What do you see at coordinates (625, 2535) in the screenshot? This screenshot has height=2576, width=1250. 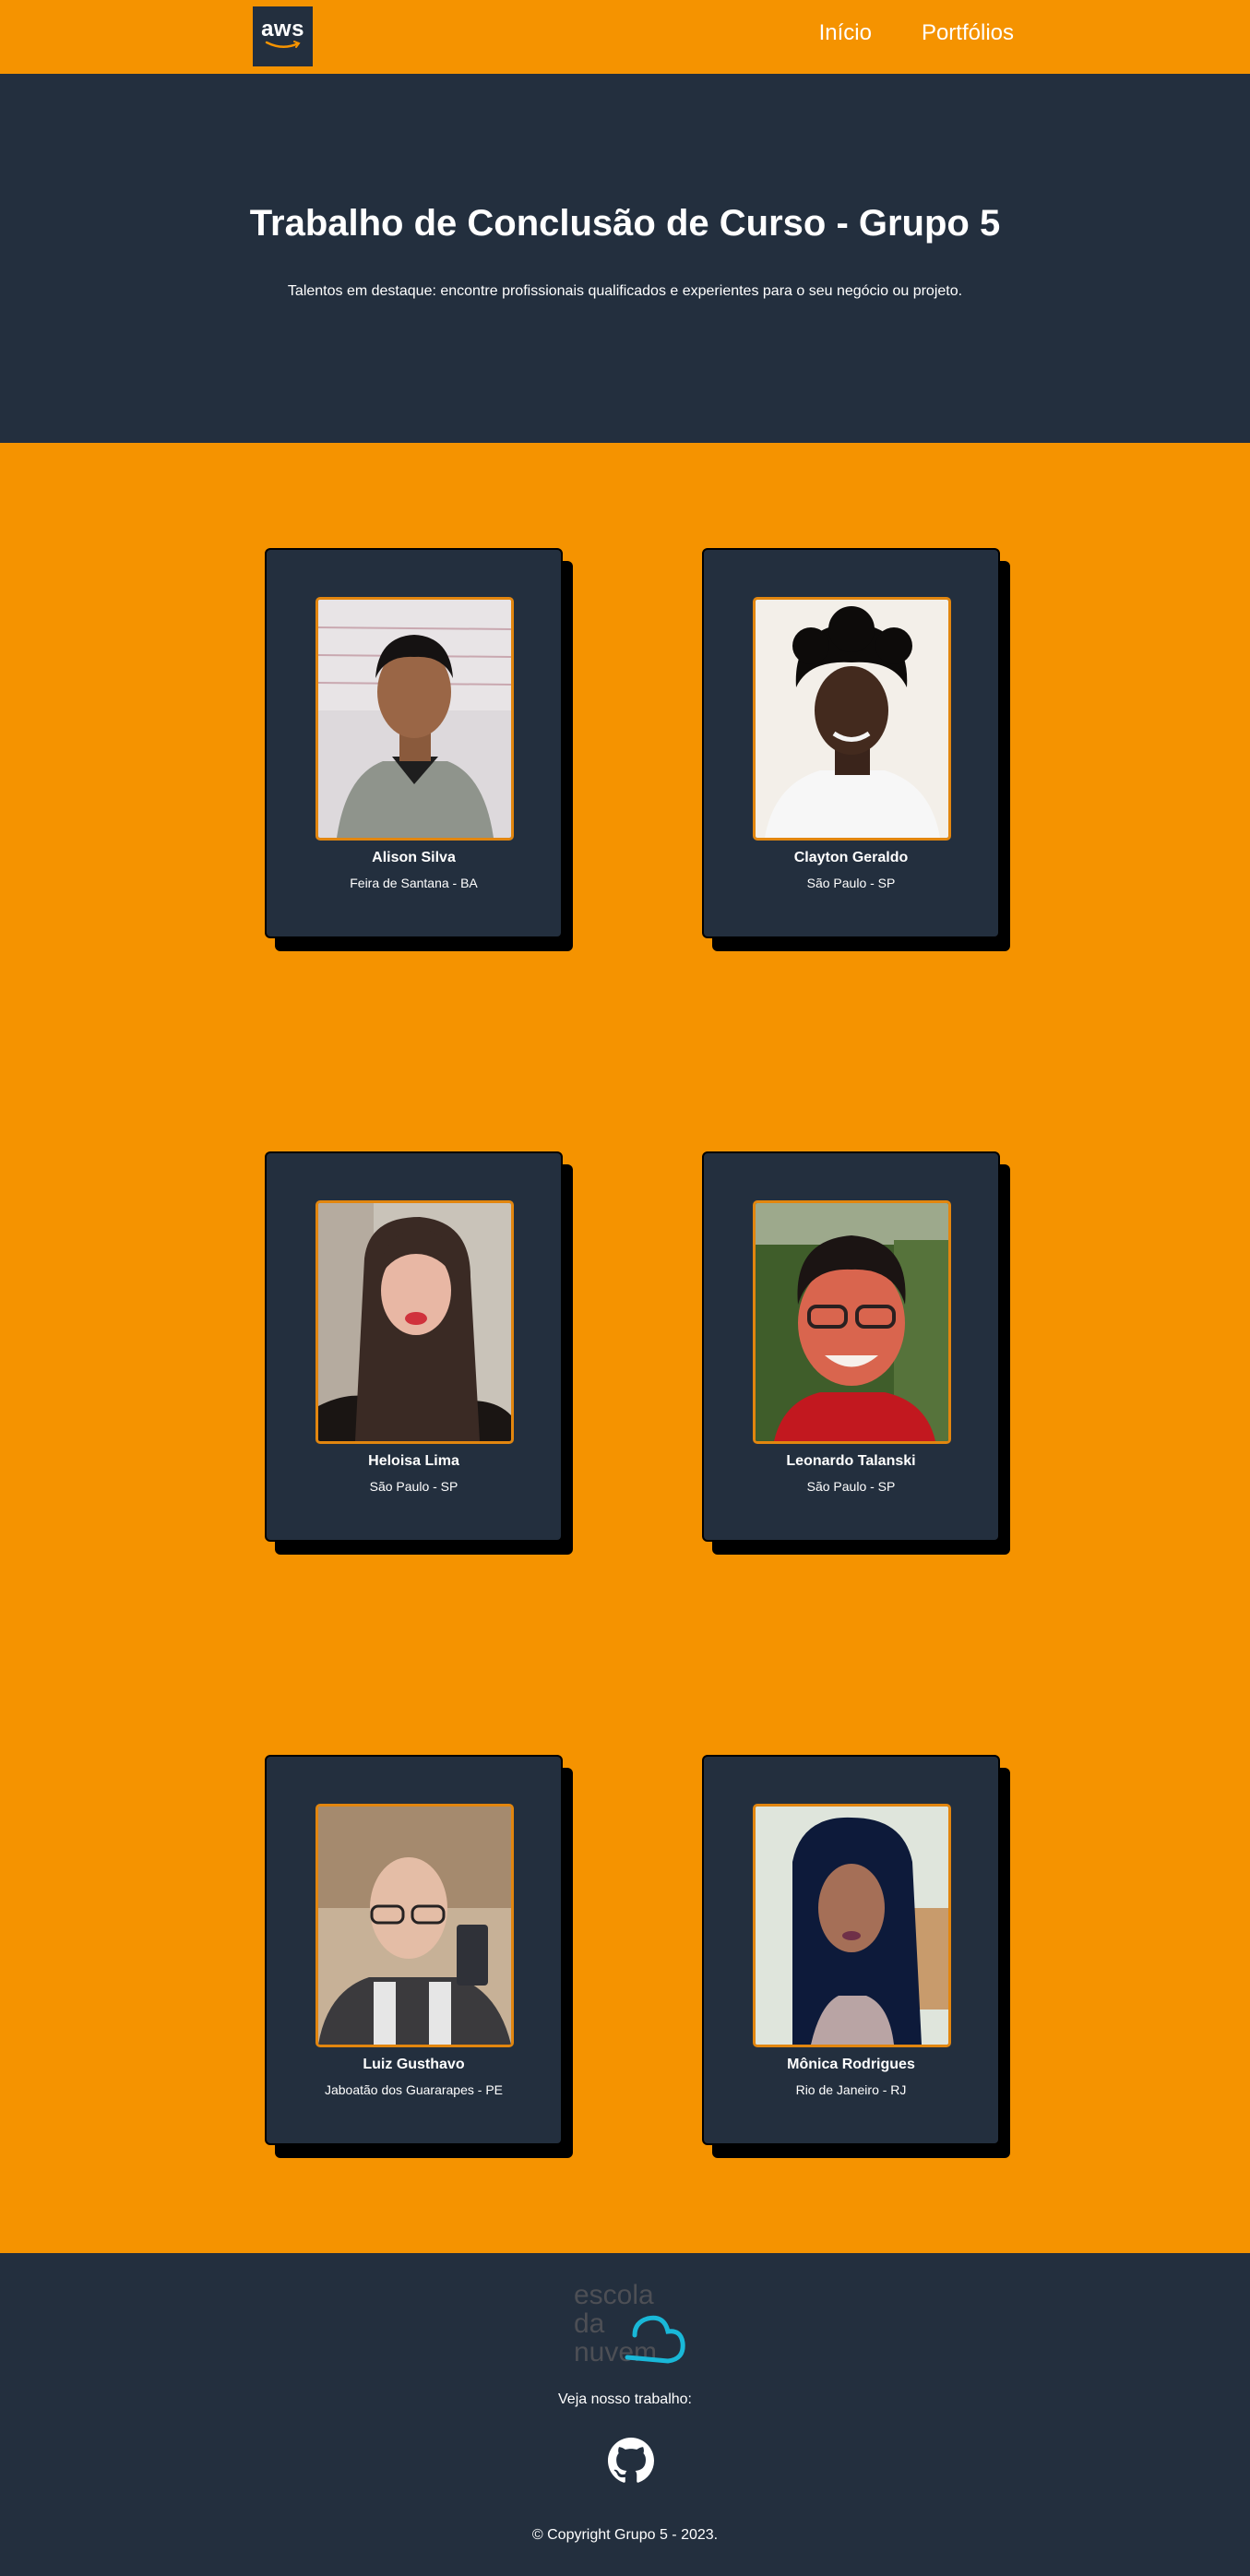 I see `copyright-text: © Copyright Grupo 5 - 2023.` at bounding box center [625, 2535].